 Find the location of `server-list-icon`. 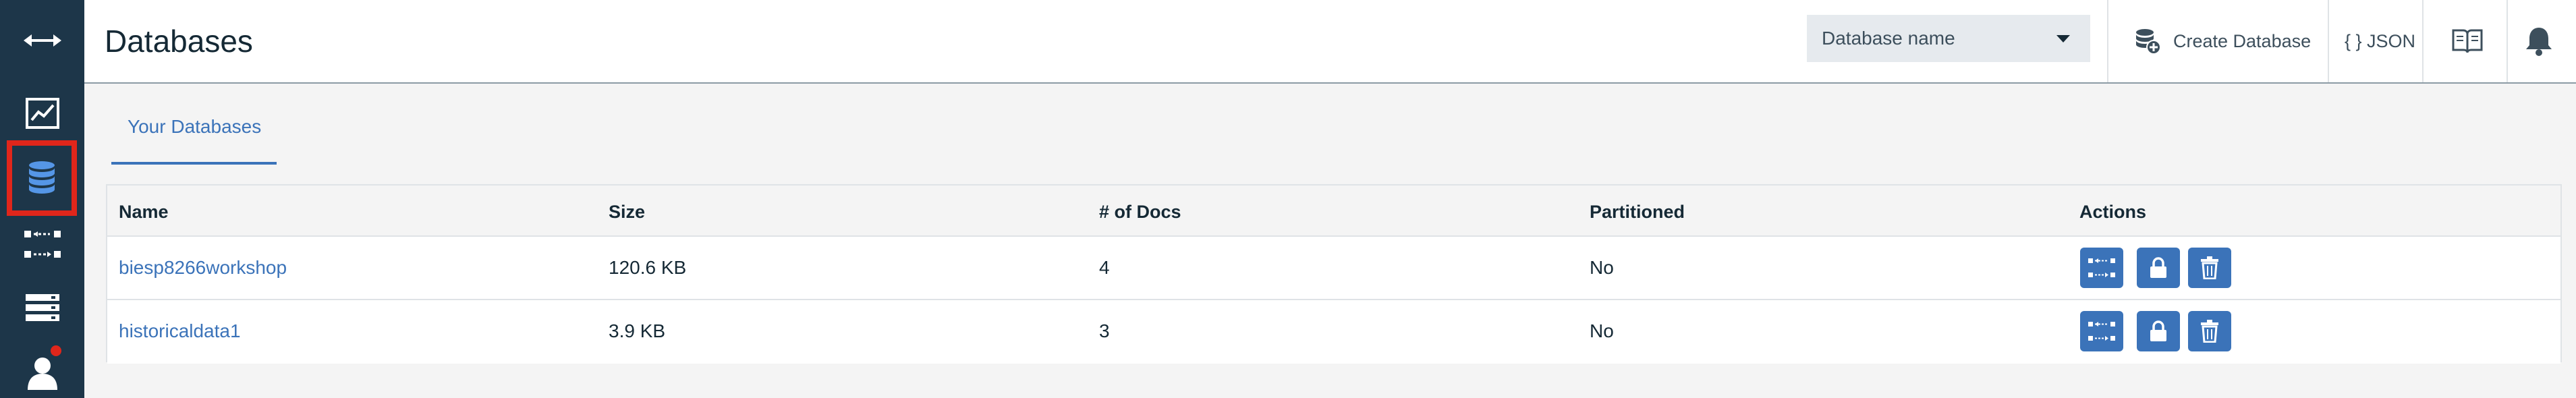

server-list-icon is located at coordinates (42, 308).